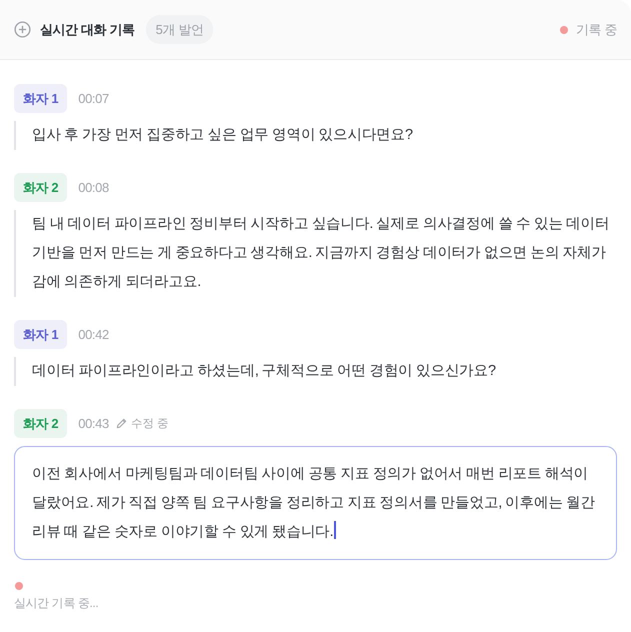 The width and height of the screenshot is (631, 632). What do you see at coordinates (87, 29) in the screenshot?
I see `header-title: 실시간 대화 기록` at bounding box center [87, 29].